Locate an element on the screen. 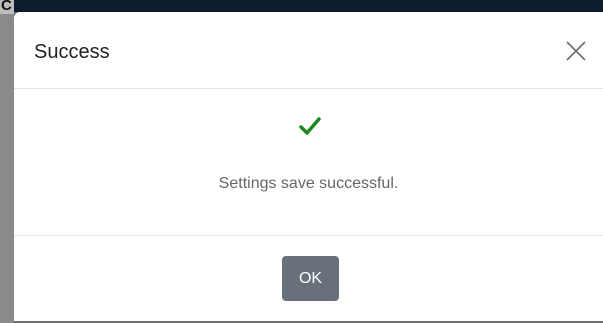  close-button is located at coordinates (576, 51).